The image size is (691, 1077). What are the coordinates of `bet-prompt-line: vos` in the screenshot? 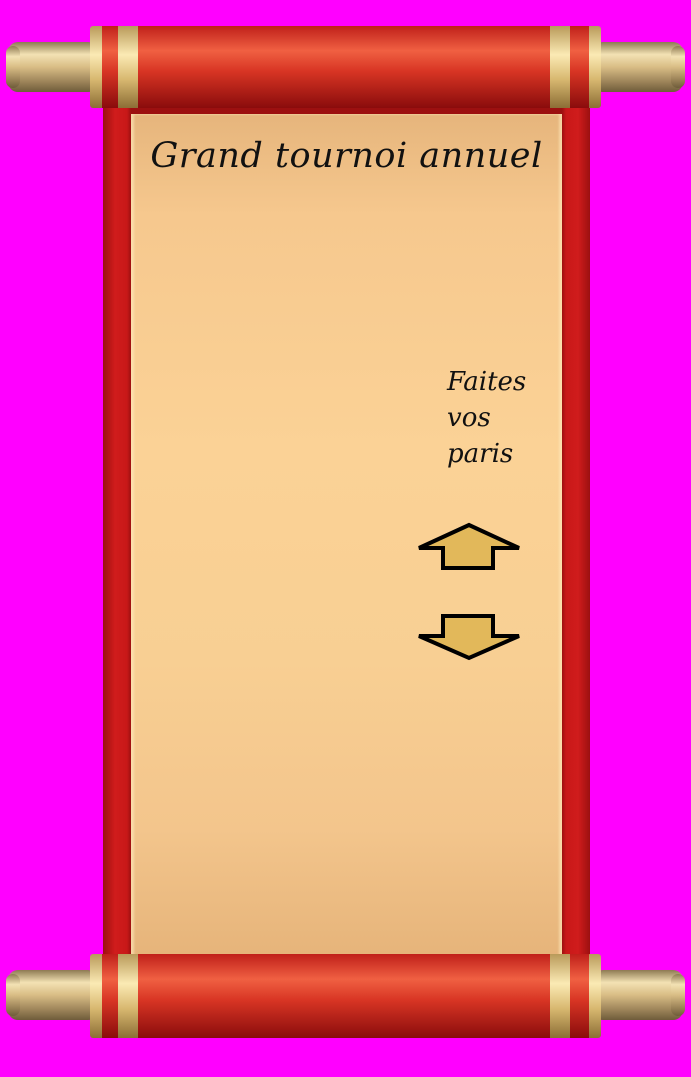 It's located at (469, 418).